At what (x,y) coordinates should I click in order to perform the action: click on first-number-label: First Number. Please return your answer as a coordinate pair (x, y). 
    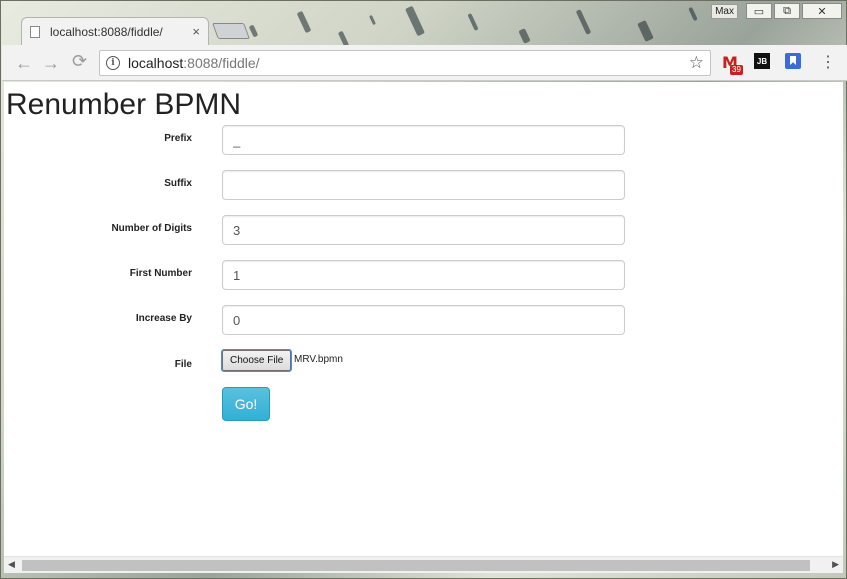
    Looking at the image, I should click on (160, 273).